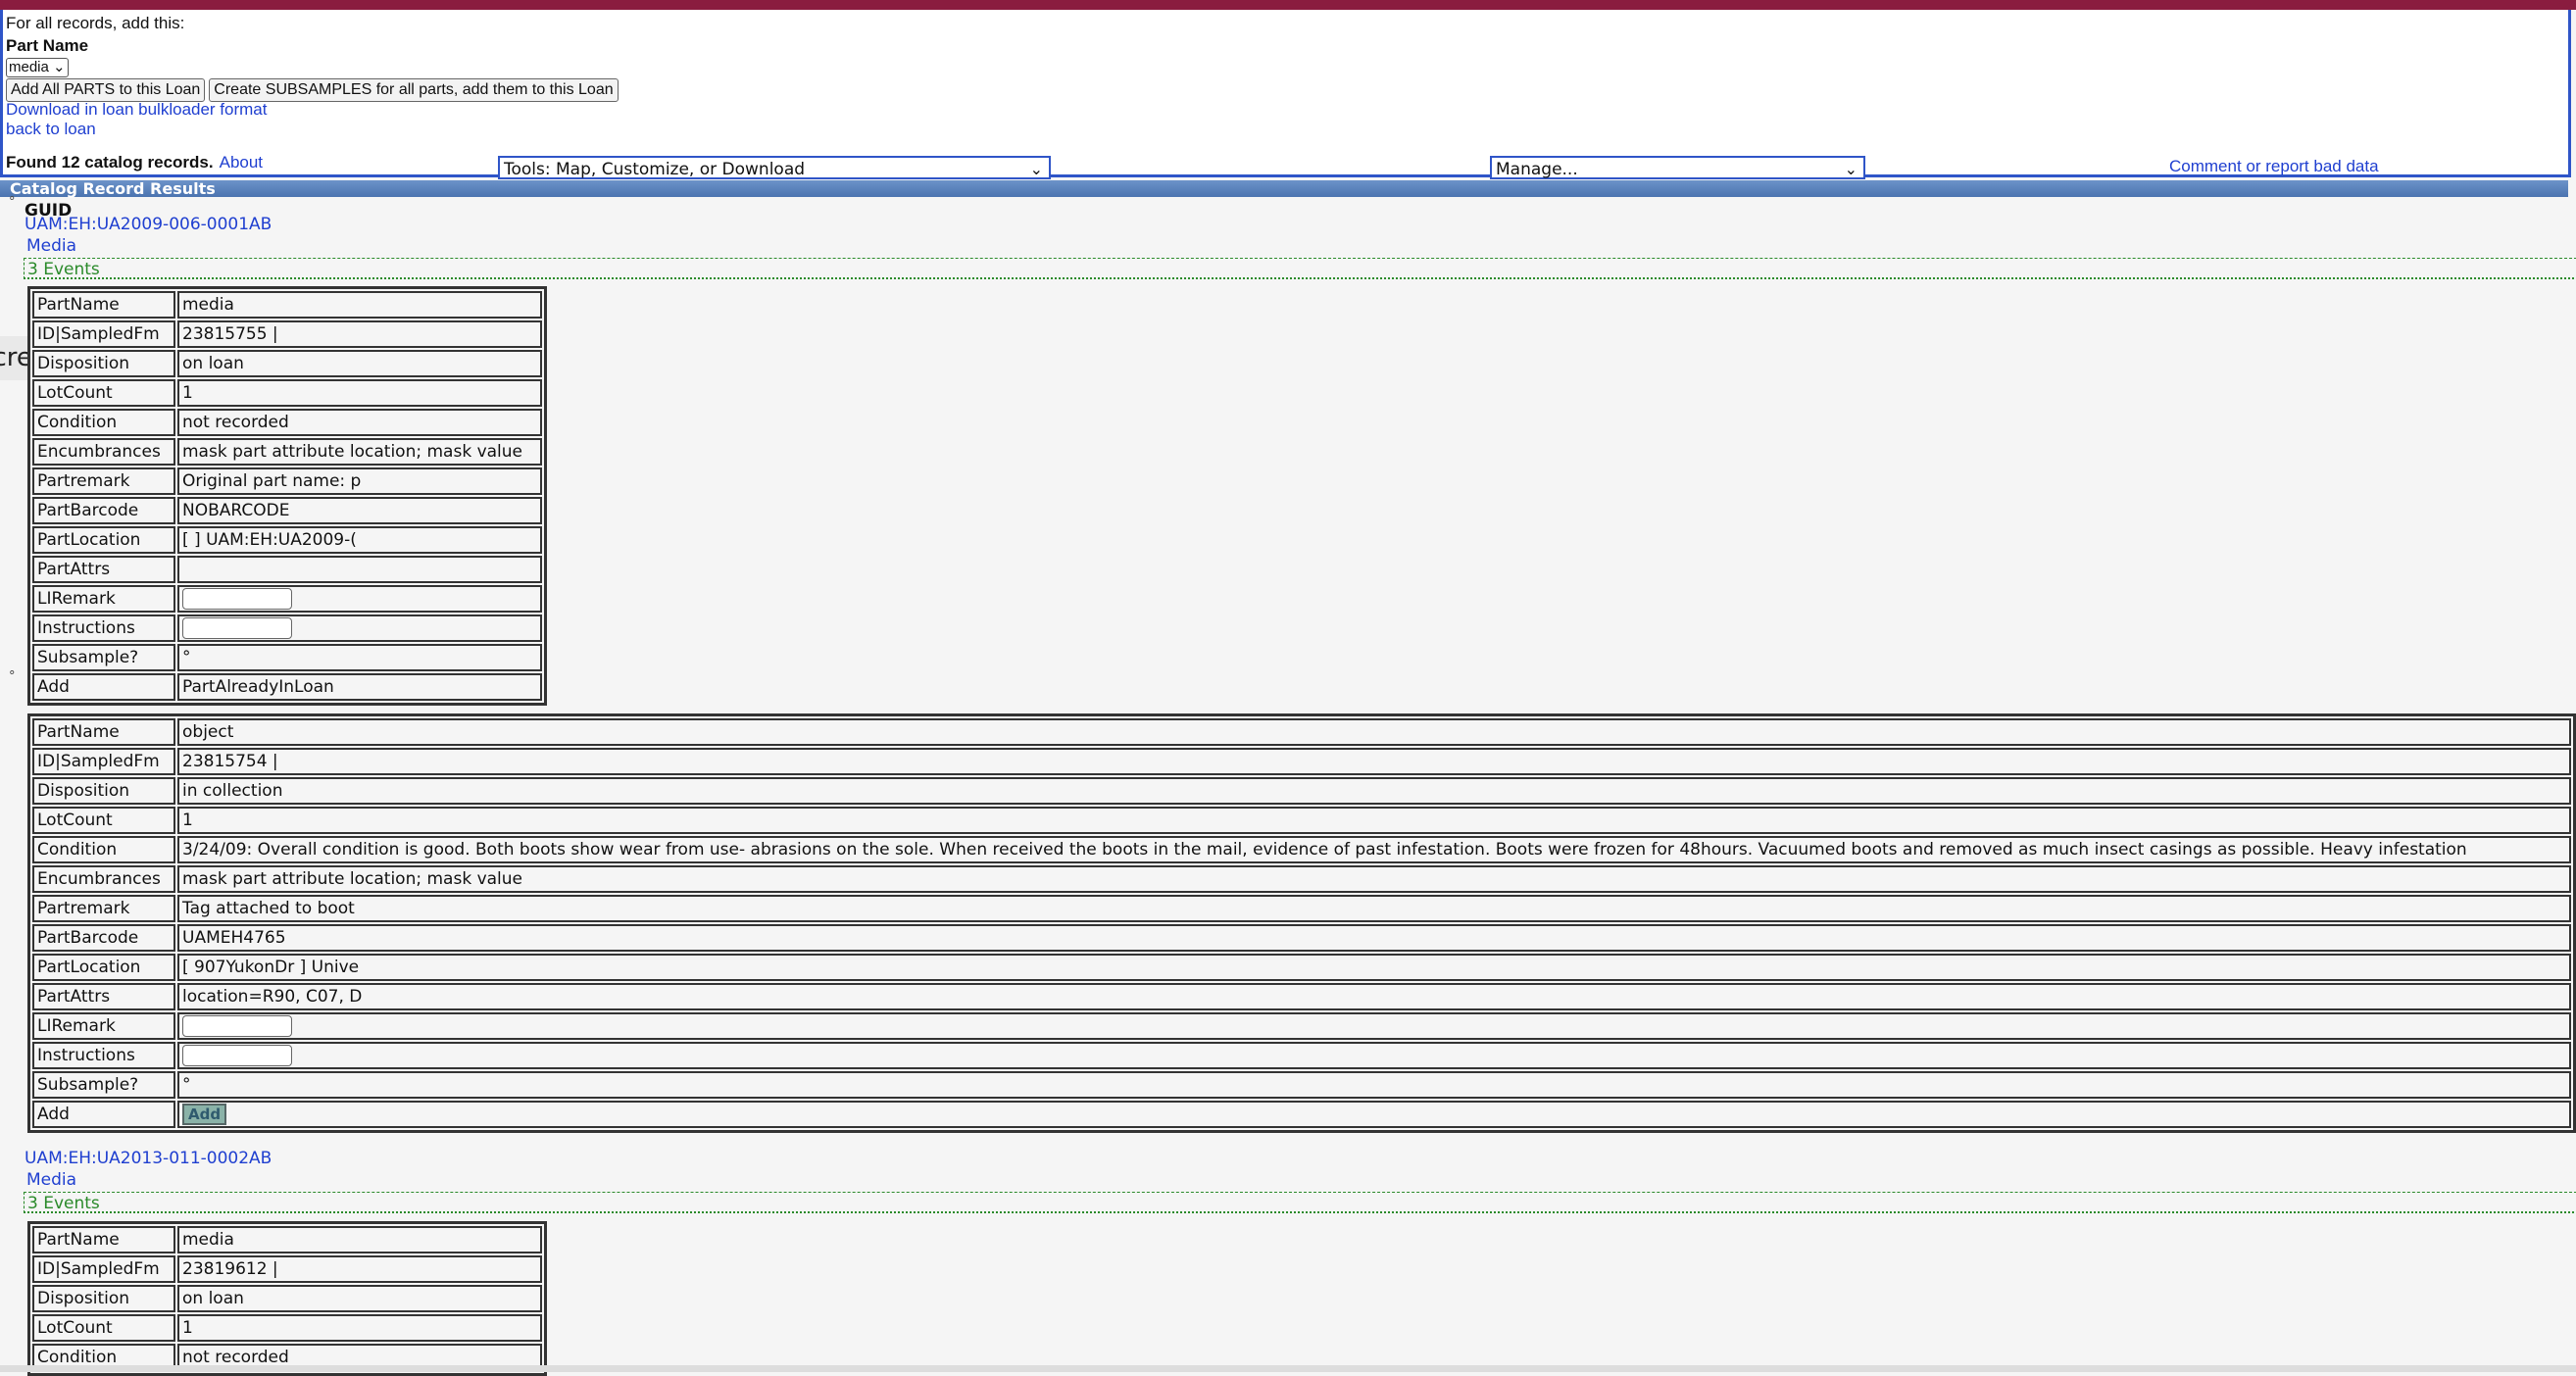 The height and width of the screenshot is (1376, 2576). I want to click on field-value: UAMEH4765, so click(1374, 938).